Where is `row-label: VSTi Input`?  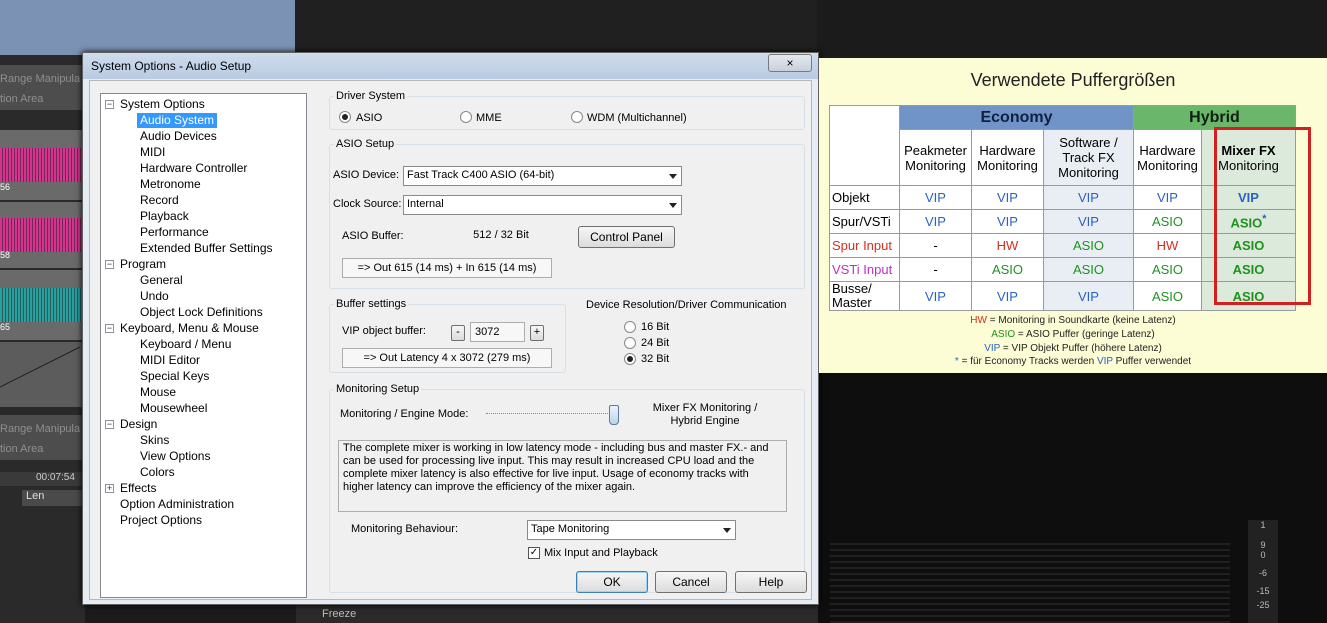
row-label: VSTi Input is located at coordinates (864, 269).